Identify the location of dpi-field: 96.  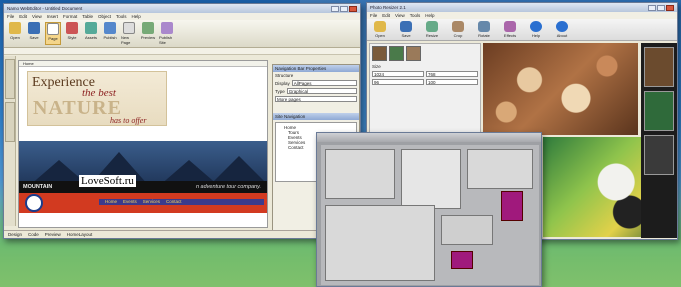
(398, 82).